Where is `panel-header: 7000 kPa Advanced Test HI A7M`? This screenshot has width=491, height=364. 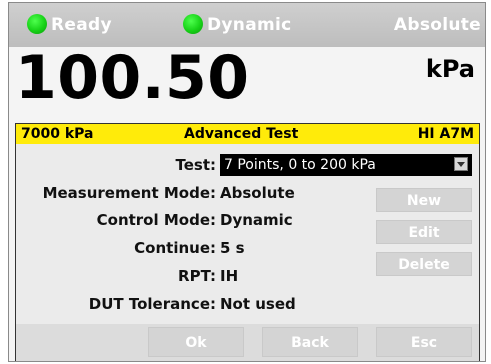
panel-header: 7000 kPa Advanced Test HI A7M is located at coordinates (247, 134).